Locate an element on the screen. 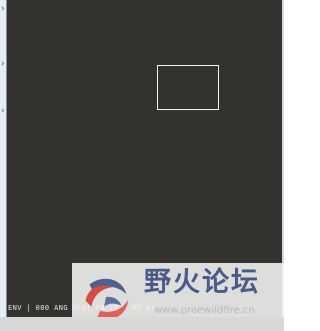 The width and height of the screenshot is (320, 331). selection-rectangle is located at coordinates (188, 87).